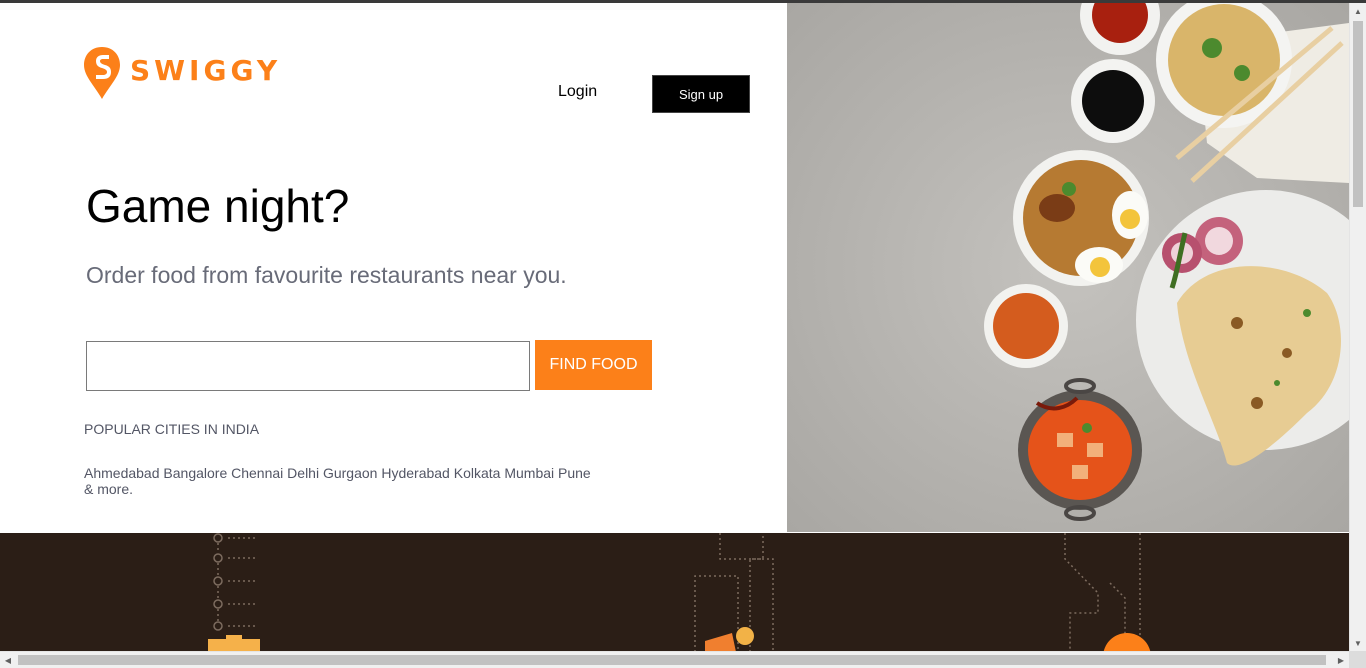 The image size is (1366, 668). I want to click on popular-cities-title: POPULAR CITIES IN INDIA, so click(172, 429).